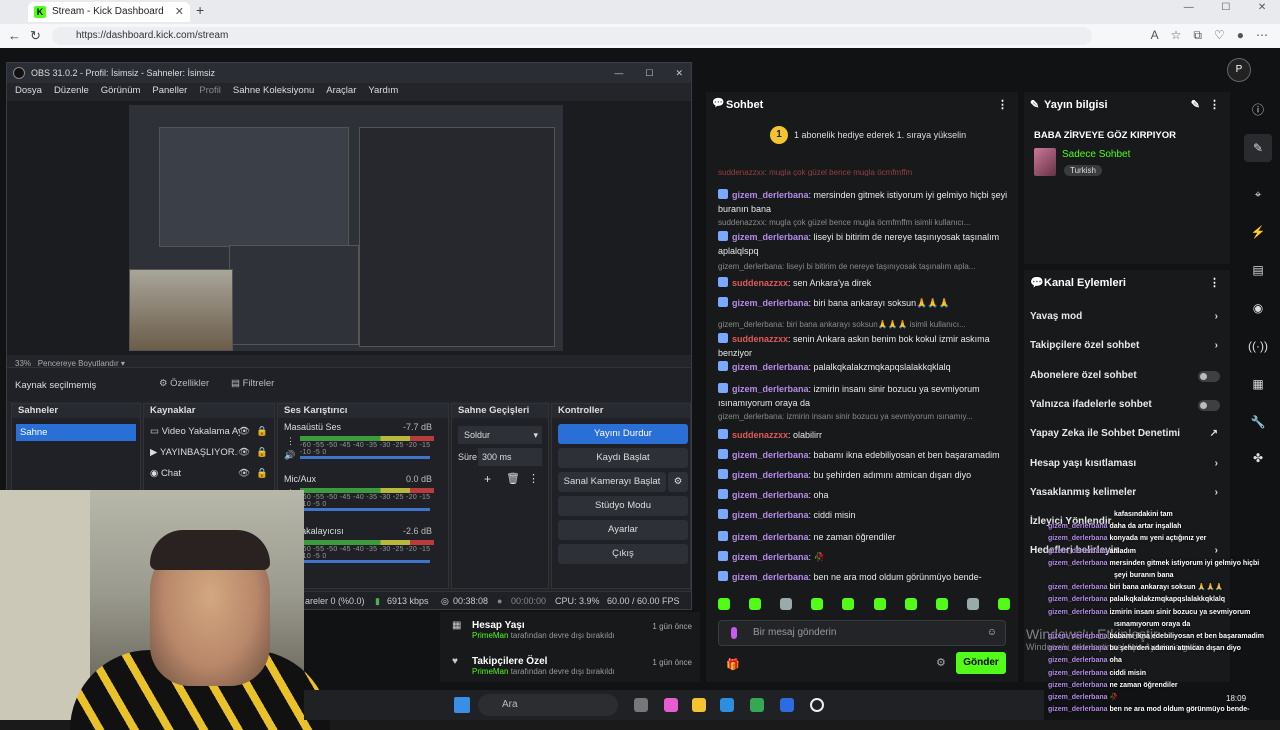 Image resolution: width=1280 pixels, height=730 pixels. What do you see at coordinates (1258, 384) in the screenshot?
I see `layout-icon: ▦` at bounding box center [1258, 384].